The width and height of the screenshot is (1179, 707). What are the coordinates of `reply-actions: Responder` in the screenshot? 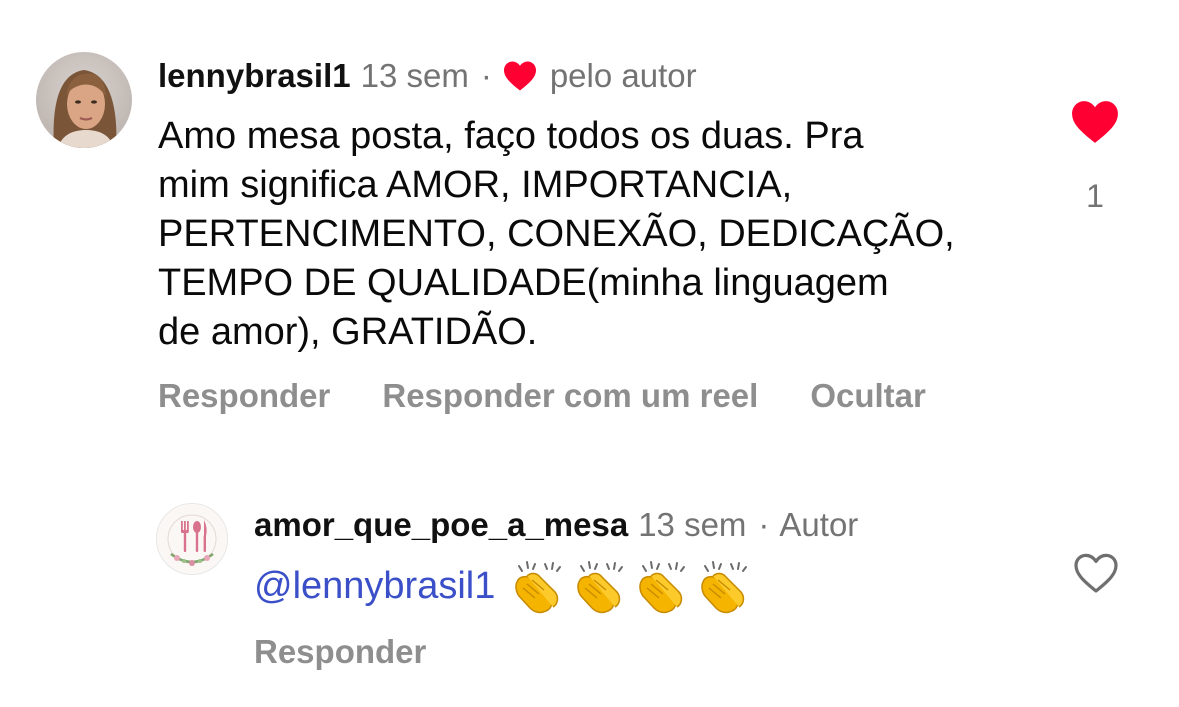 It's located at (340, 652).